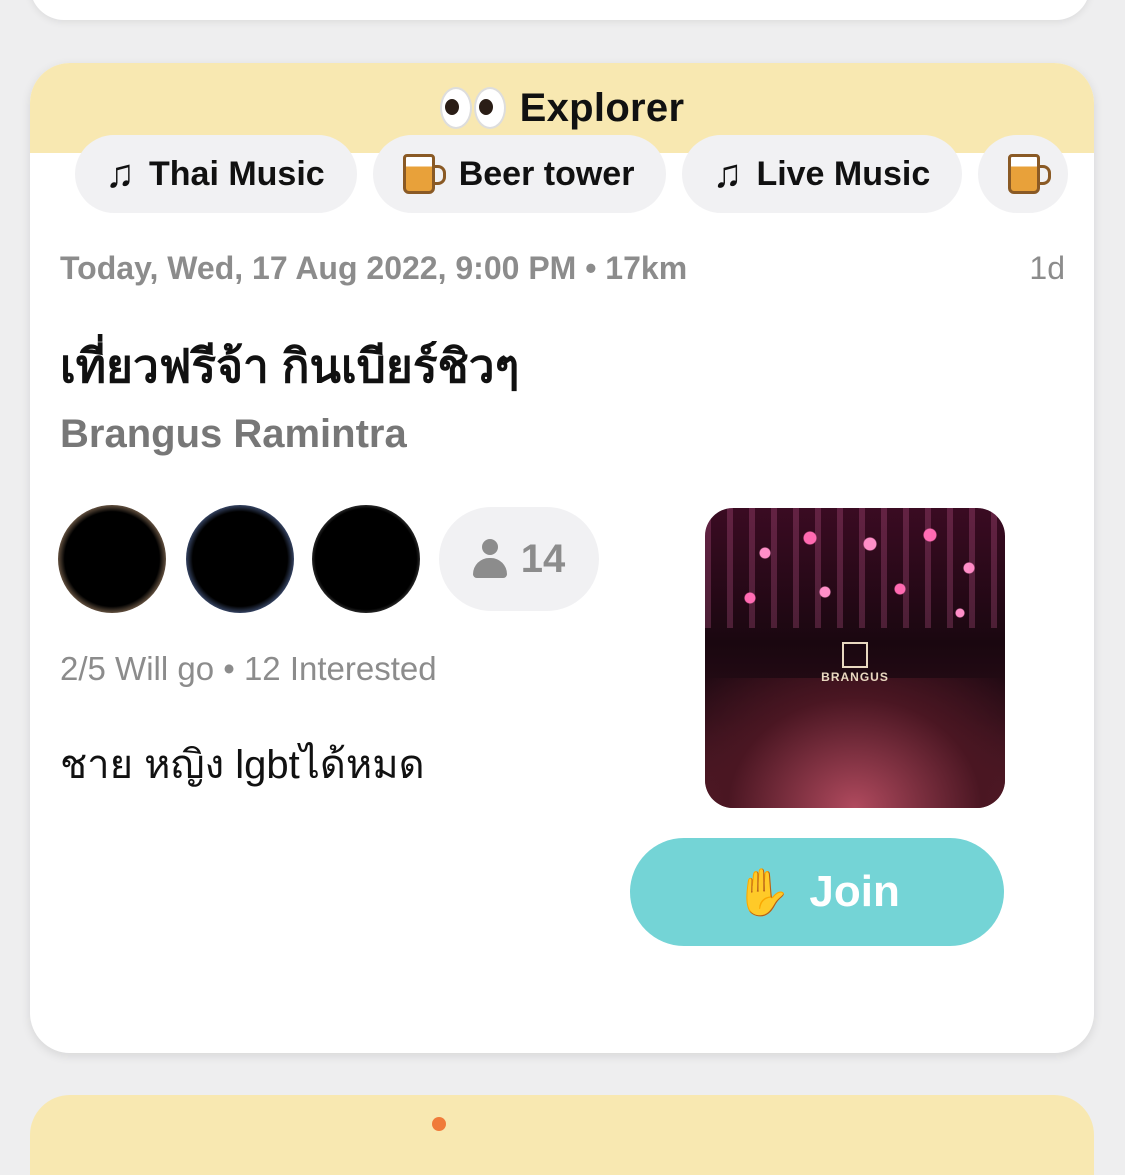 The height and width of the screenshot is (1175, 1125). What do you see at coordinates (855, 663) in the screenshot?
I see `venue-sign: BRANGUS` at bounding box center [855, 663].